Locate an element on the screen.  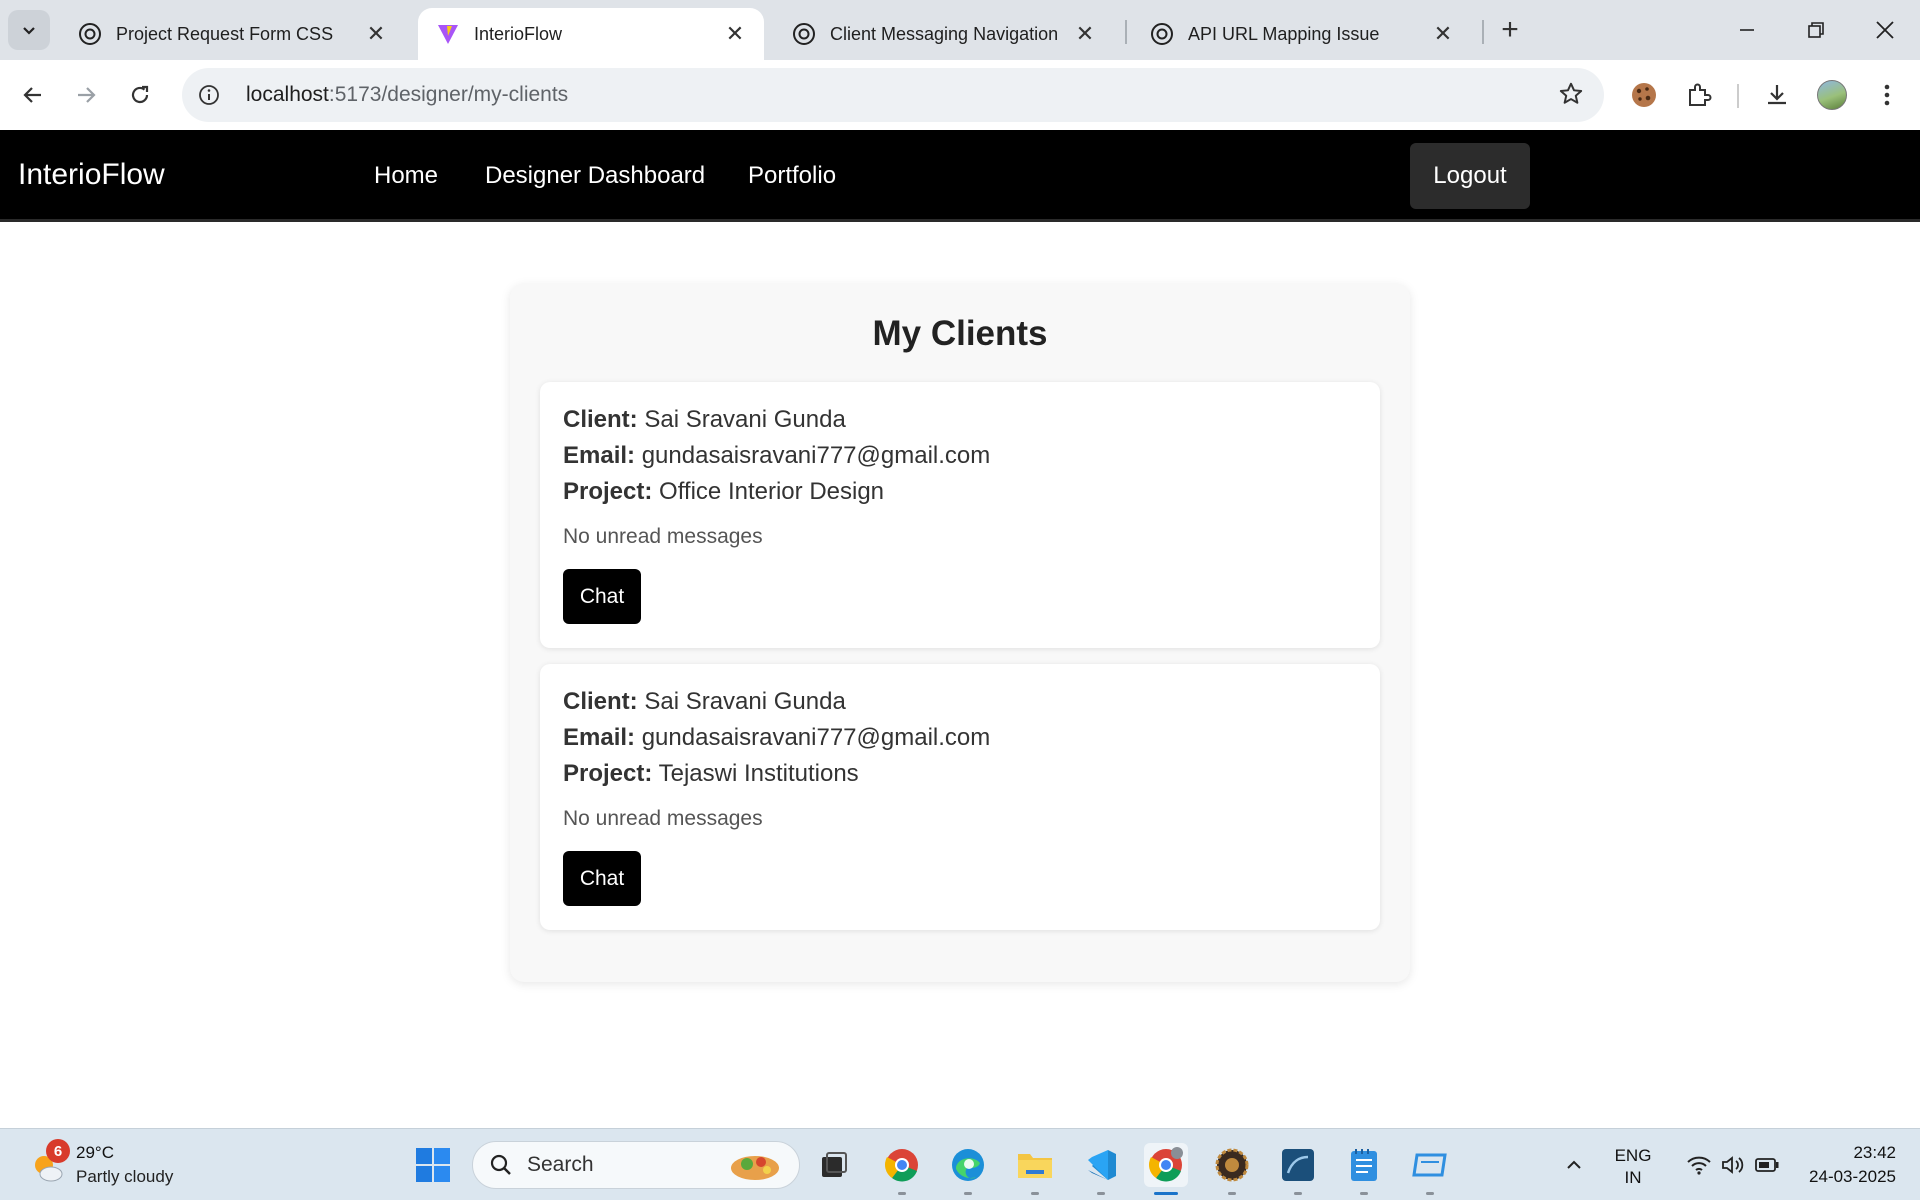
restore-button is located at coordinates (1816, 30).